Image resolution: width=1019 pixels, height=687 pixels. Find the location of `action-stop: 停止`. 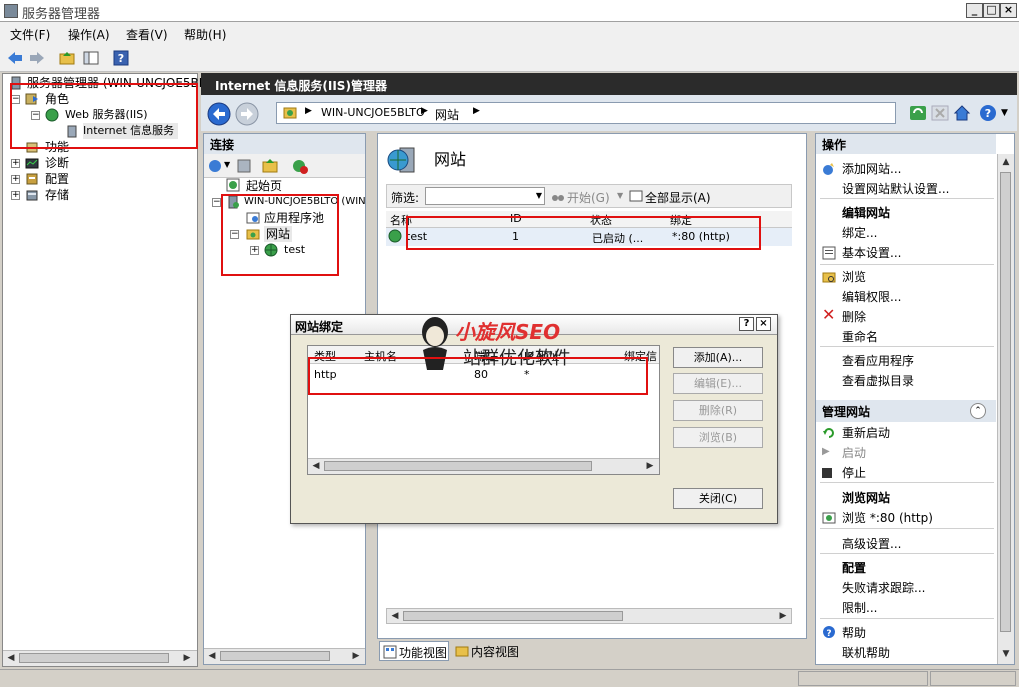

action-stop: 停止 is located at coordinates (854, 472).